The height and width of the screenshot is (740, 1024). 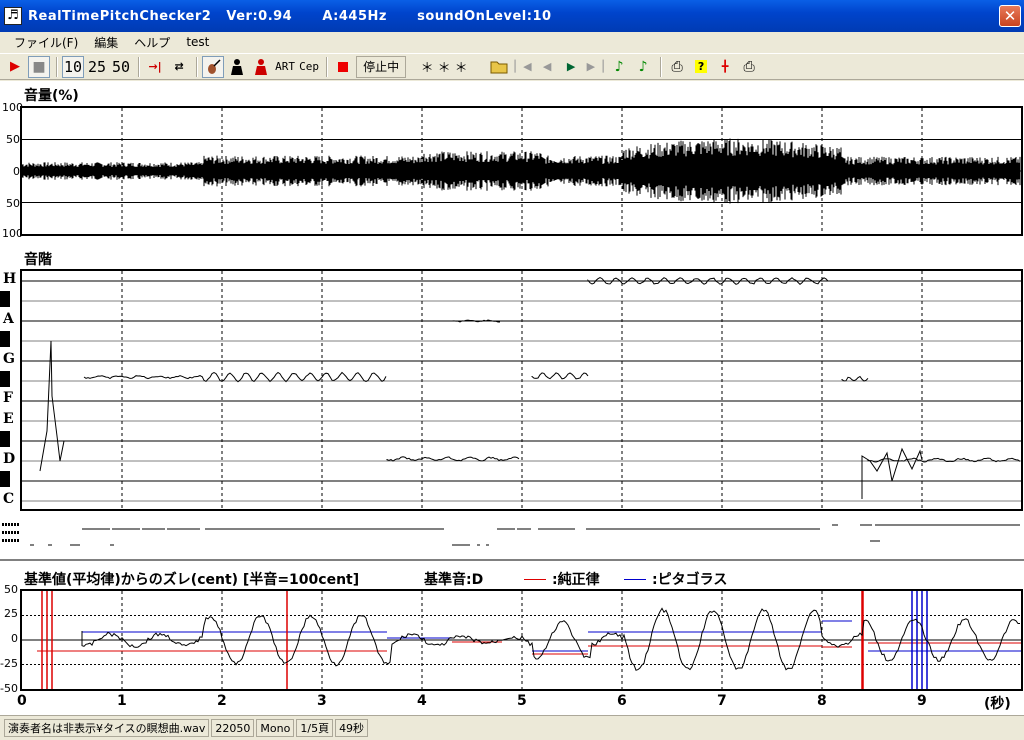 What do you see at coordinates (9, 359) in the screenshot?
I see `note-label-g: G` at bounding box center [9, 359].